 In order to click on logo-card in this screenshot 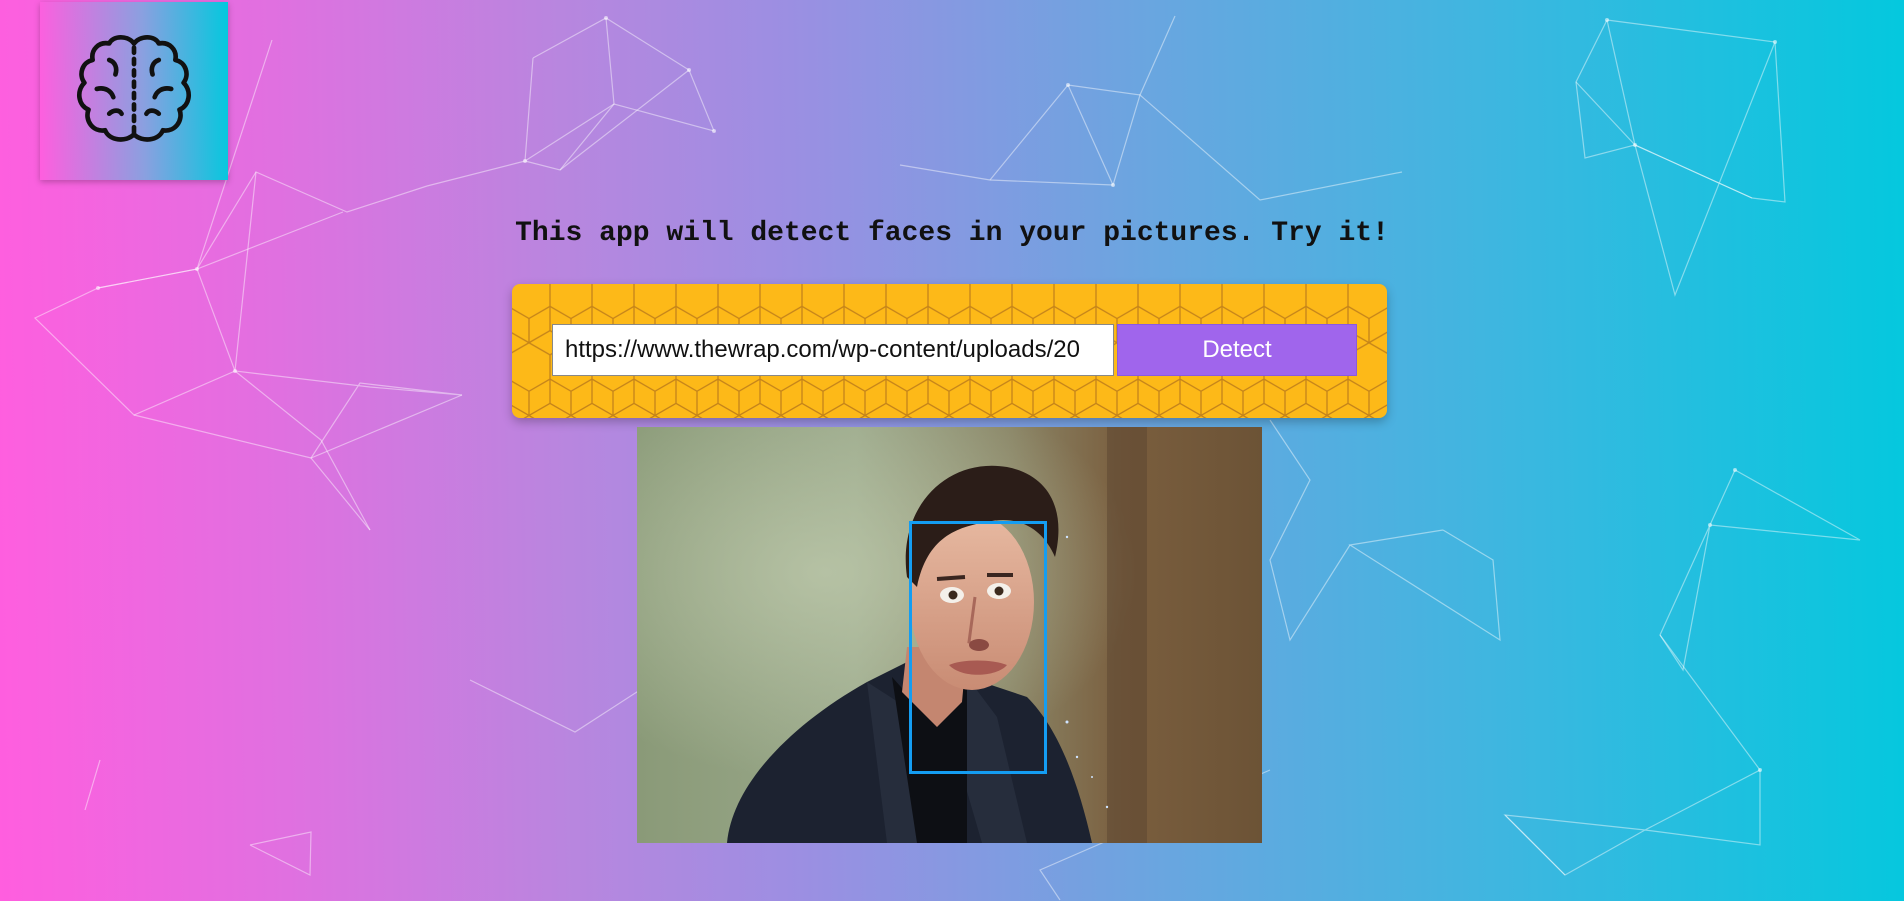, I will do `click(134, 91)`.